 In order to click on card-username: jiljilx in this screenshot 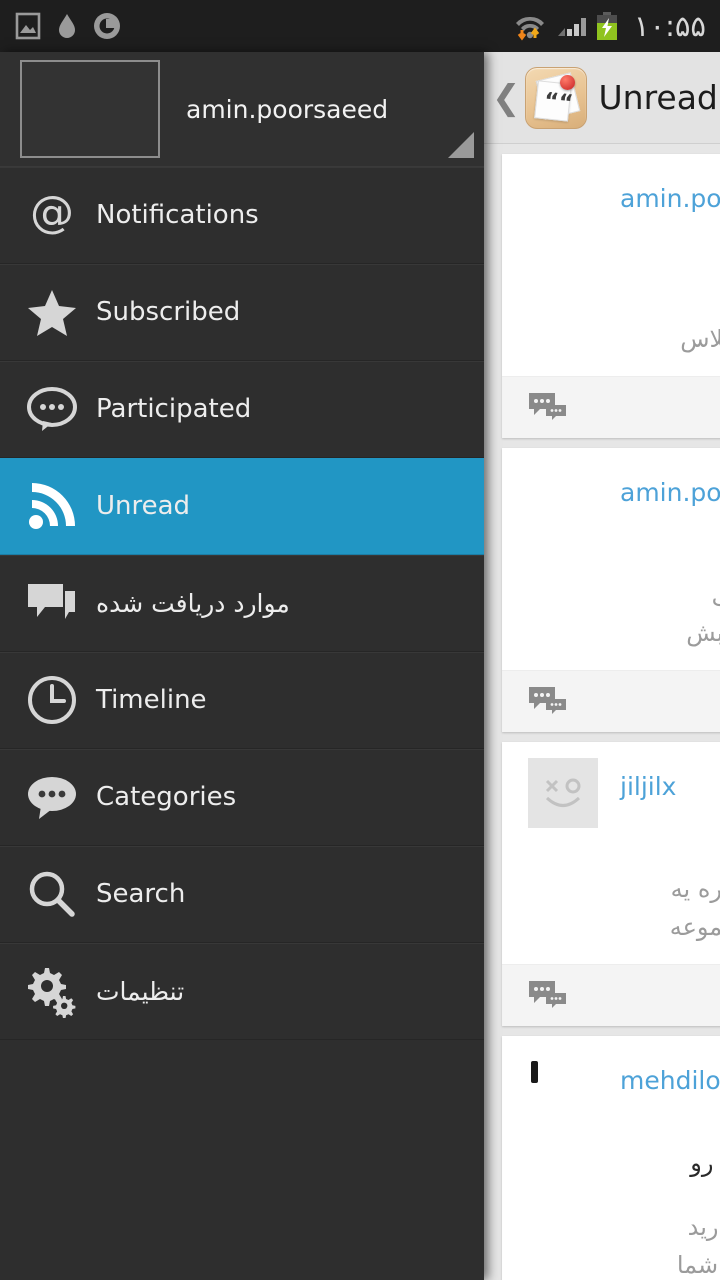, I will do `click(648, 779)`.